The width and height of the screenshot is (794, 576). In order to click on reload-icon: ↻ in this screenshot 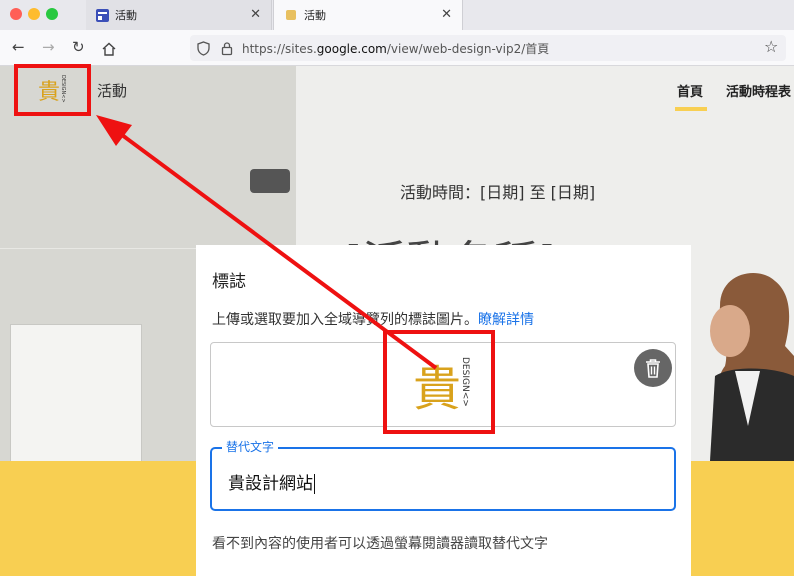, I will do `click(78, 47)`.